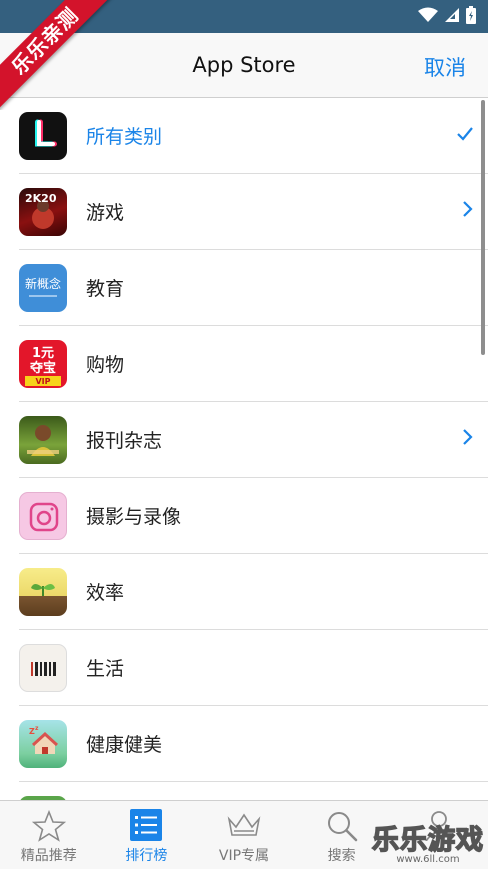  What do you see at coordinates (105, 593) in the screenshot?
I see `category-label: 效率` at bounding box center [105, 593].